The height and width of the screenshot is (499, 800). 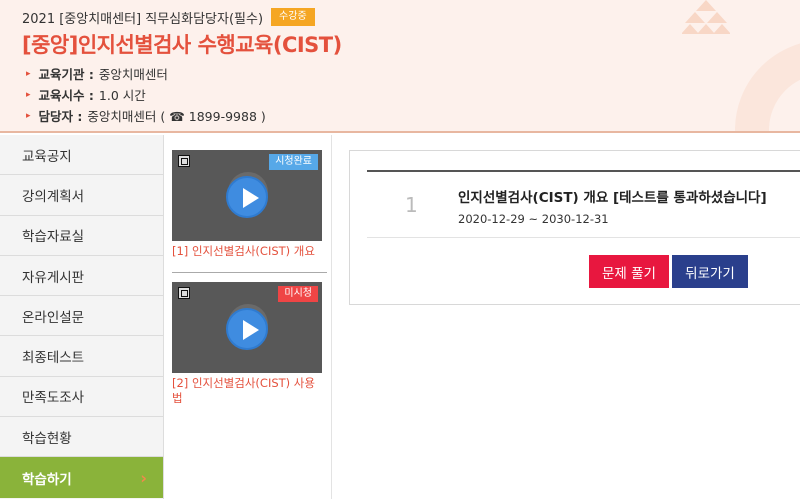 I want to click on menu-item-final-test: 최종테스트, so click(x=81, y=356).